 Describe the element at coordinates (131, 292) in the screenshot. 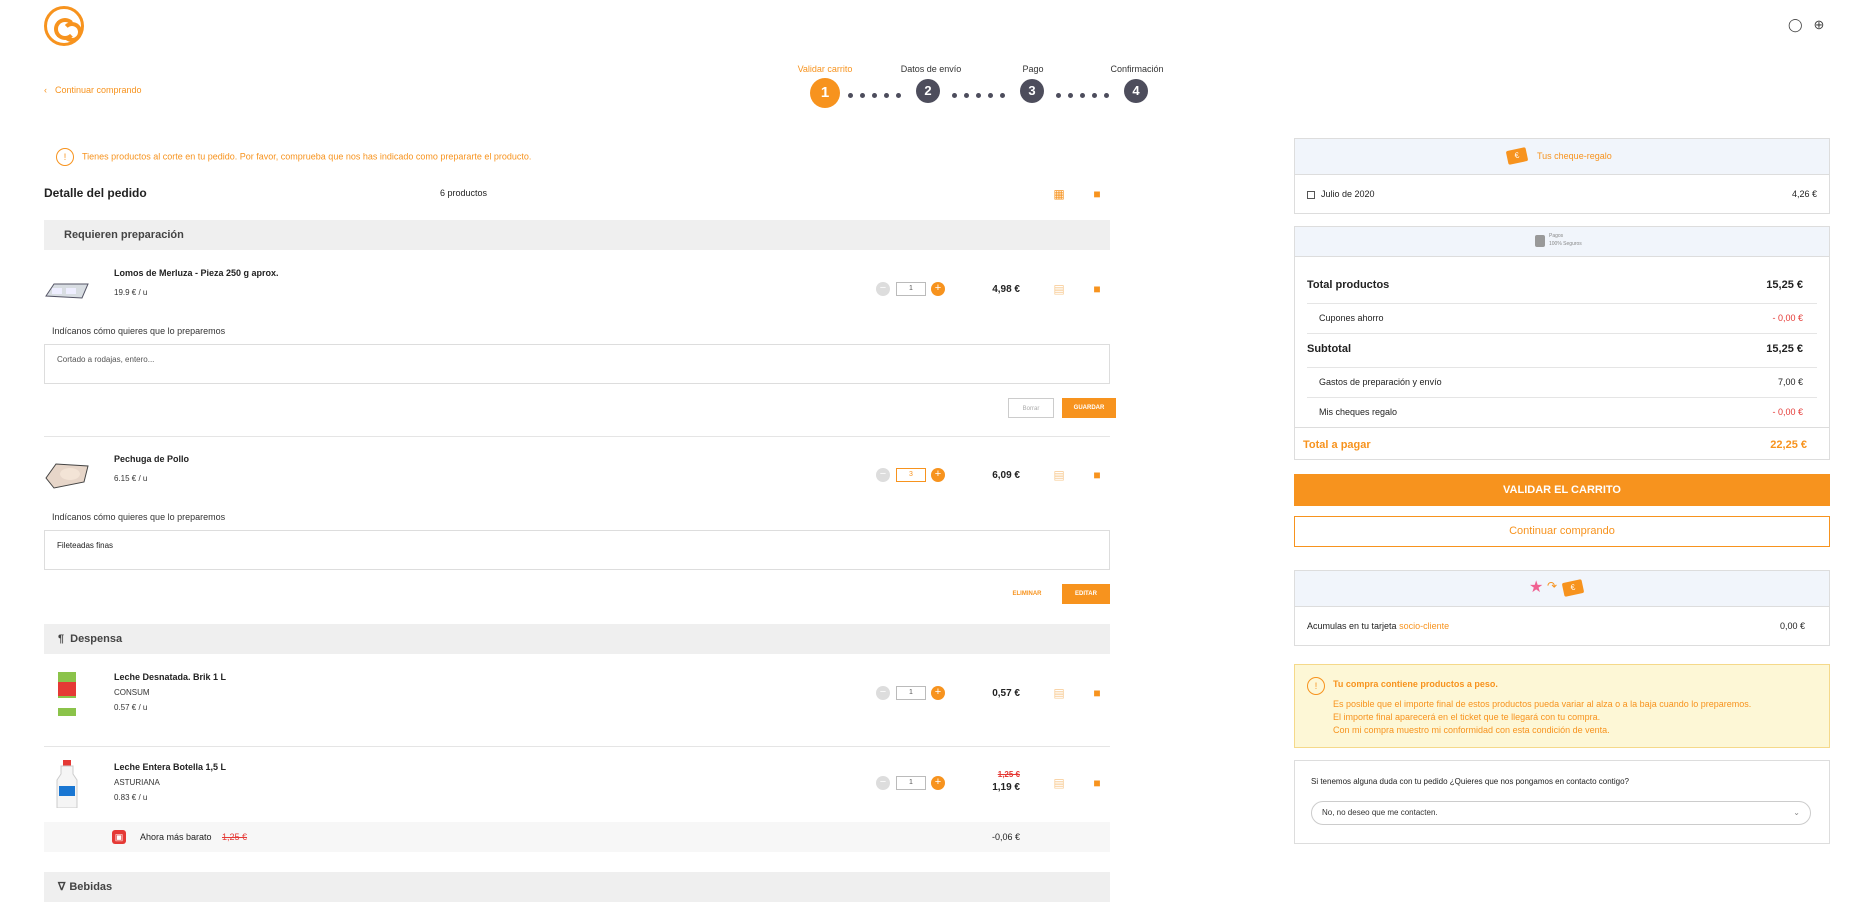

I see `product-unit-price: 19.9 € / u` at that location.